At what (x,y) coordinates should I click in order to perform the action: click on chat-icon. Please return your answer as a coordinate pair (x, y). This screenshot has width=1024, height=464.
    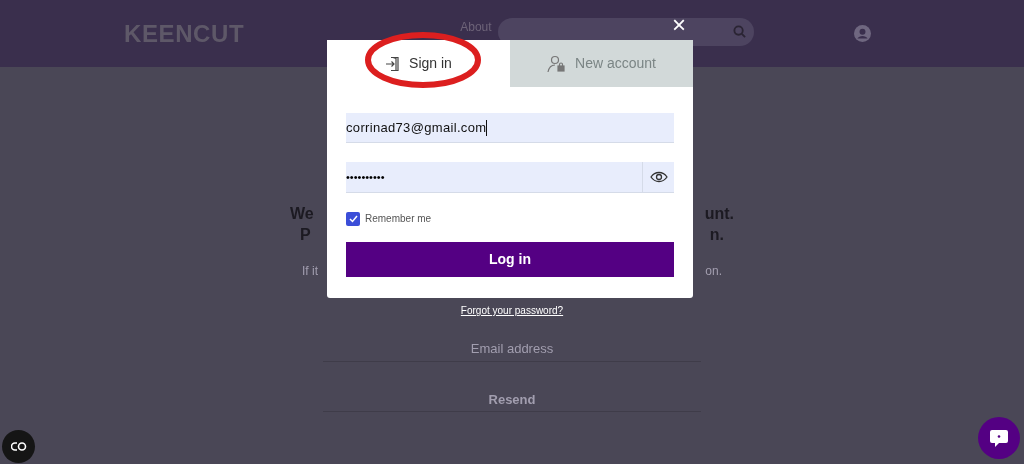
    Looking at the image, I should click on (999, 438).